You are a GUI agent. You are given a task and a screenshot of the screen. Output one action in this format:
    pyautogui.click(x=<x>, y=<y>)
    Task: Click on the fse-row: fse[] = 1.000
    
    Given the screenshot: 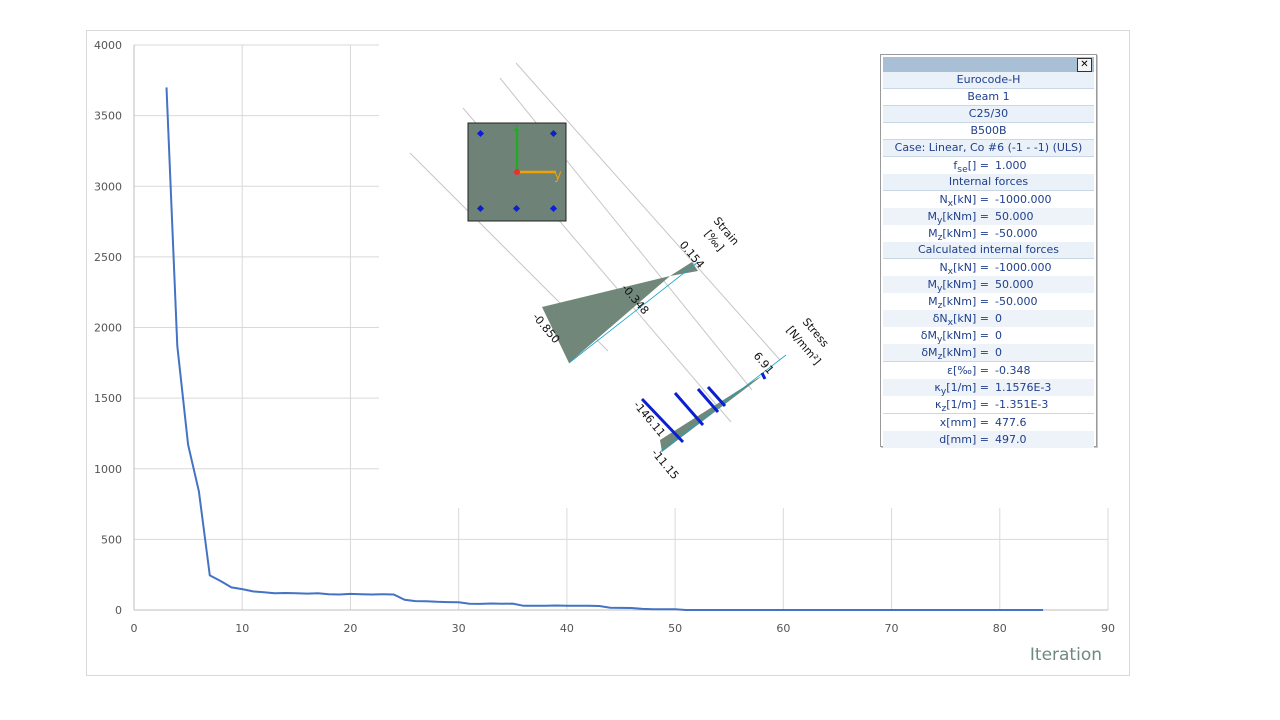 What is the action you would take?
    pyautogui.click(x=988, y=166)
    